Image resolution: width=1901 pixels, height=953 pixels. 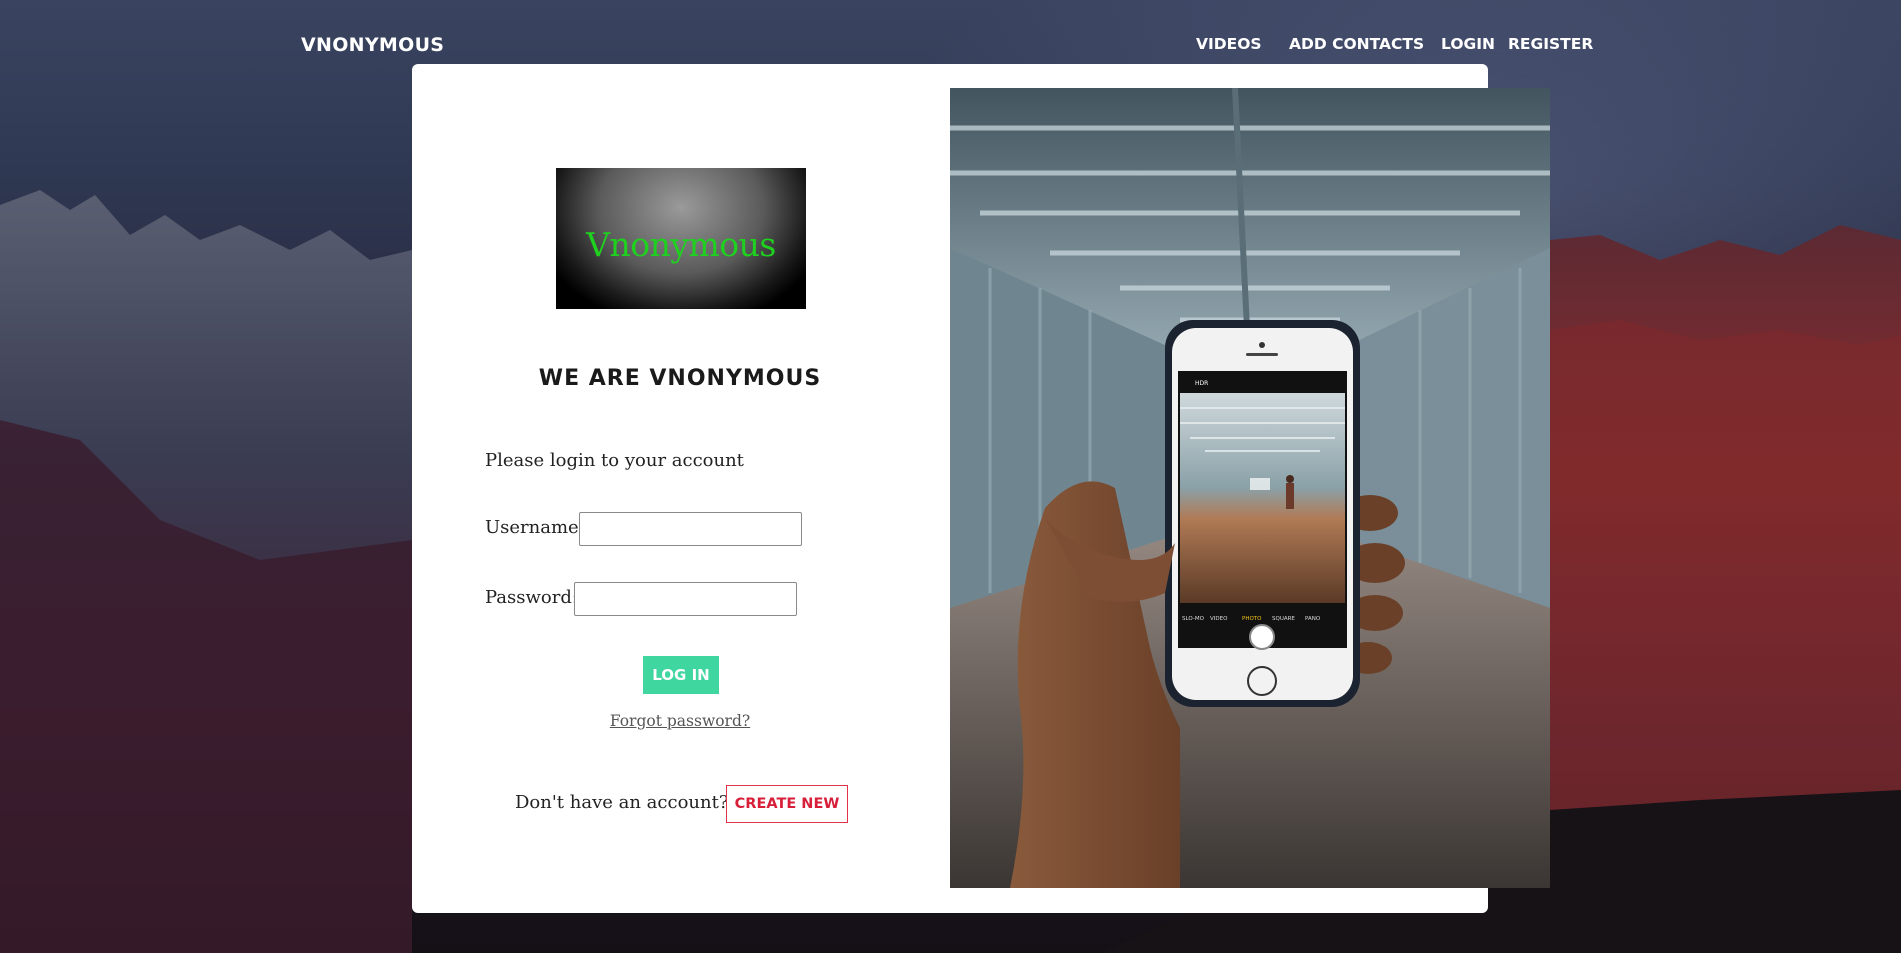 What do you see at coordinates (681, 244) in the screenshot?
I see `logo-text: Vnonymous` at bounding box center [681, 244].